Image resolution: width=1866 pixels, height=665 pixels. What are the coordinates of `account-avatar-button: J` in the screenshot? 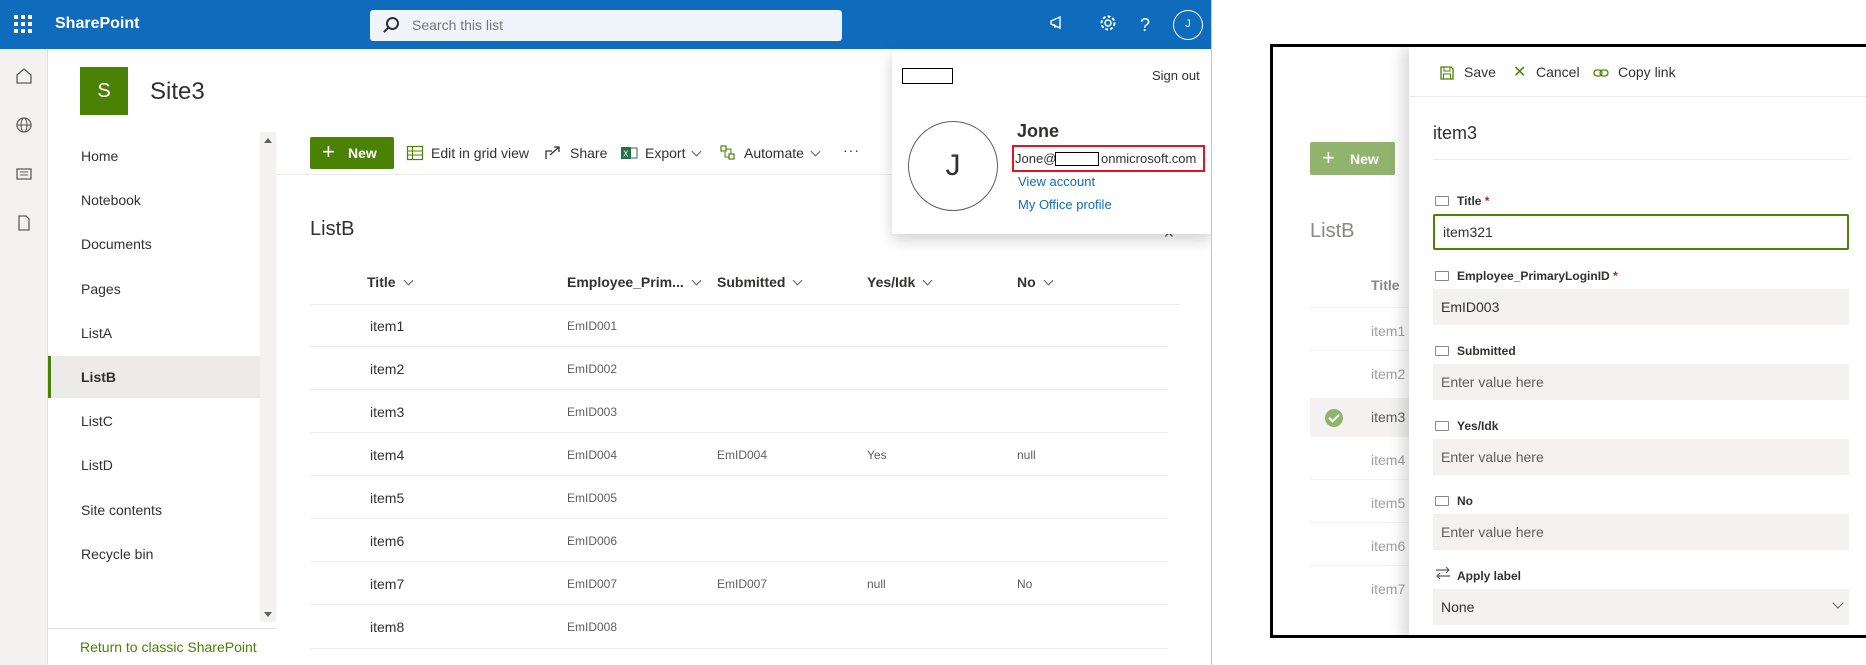 It's located at (1188, 25).